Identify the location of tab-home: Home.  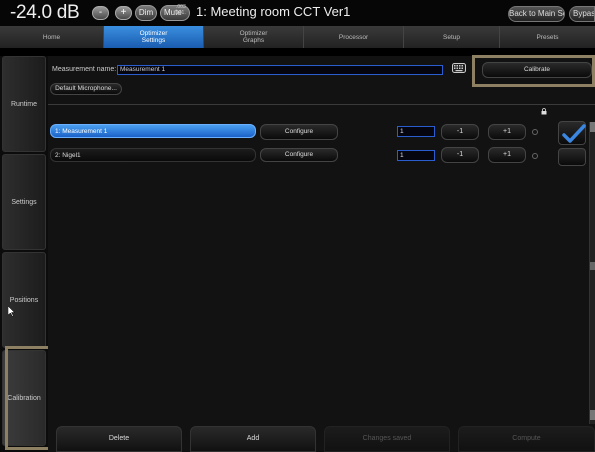
(52, 37).